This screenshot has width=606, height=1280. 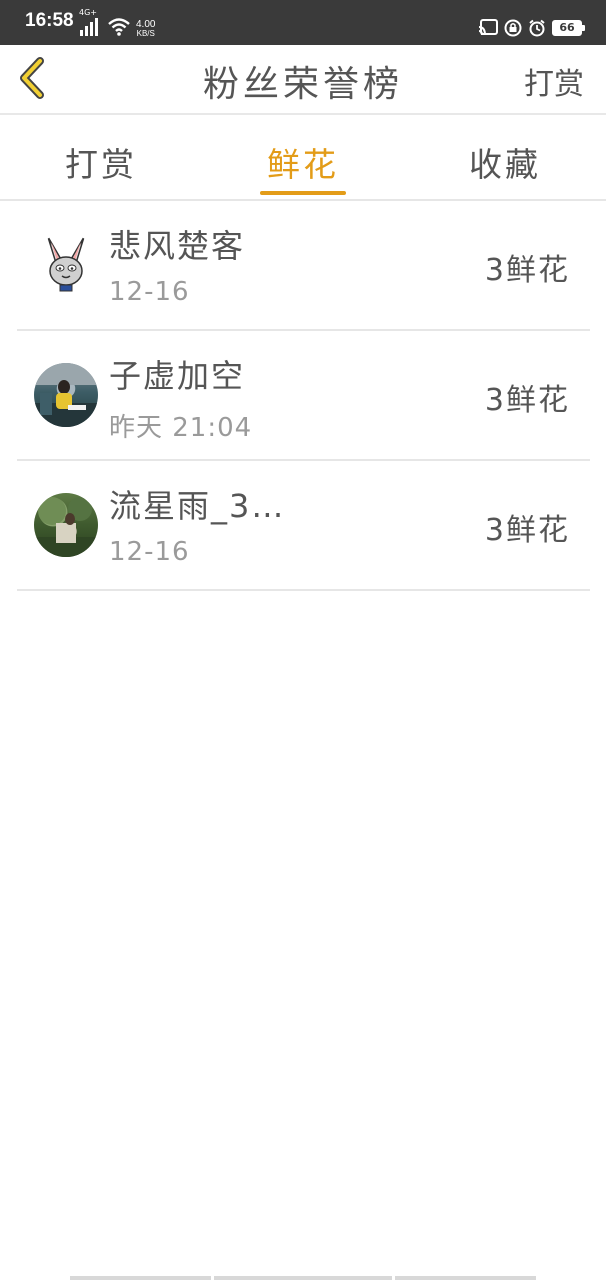 What do you see at coordinates (303, 526) in the screenshot?
I see `list-item: 流星雨_3… 12-16 3鲜花` at bounding box center [303, 526].